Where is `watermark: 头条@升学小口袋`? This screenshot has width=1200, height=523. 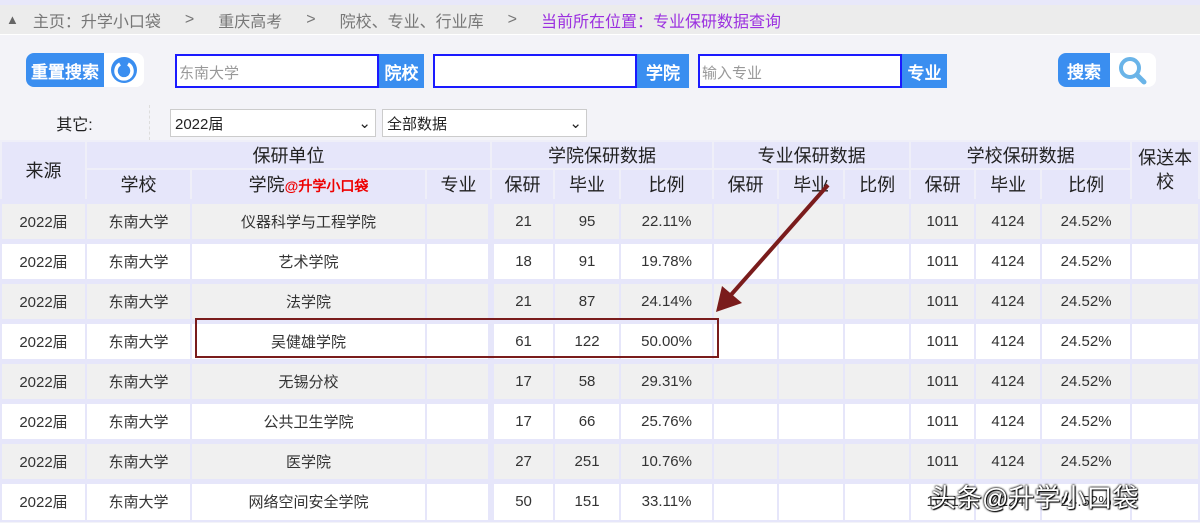
watermark: 头条@升学小口袋 is located at coordinates (1034, 498).